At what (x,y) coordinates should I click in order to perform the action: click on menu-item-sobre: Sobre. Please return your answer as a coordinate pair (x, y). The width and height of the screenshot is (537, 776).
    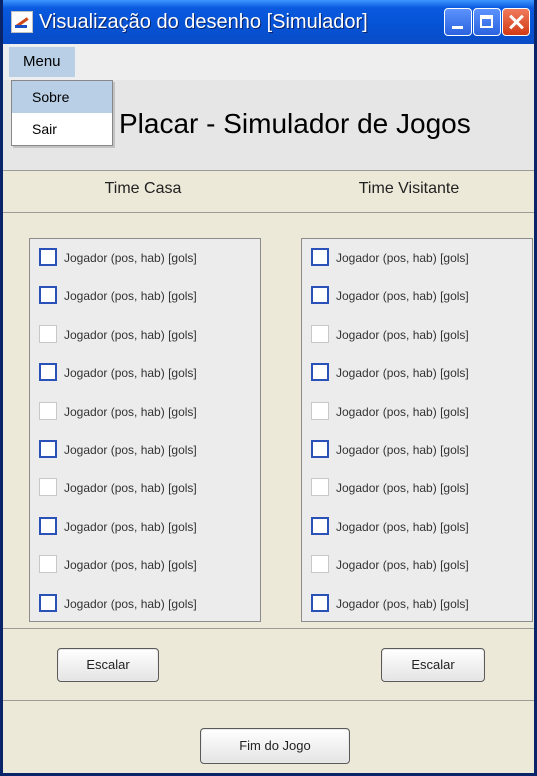
    Looking at the image, I should click on (62, 97).